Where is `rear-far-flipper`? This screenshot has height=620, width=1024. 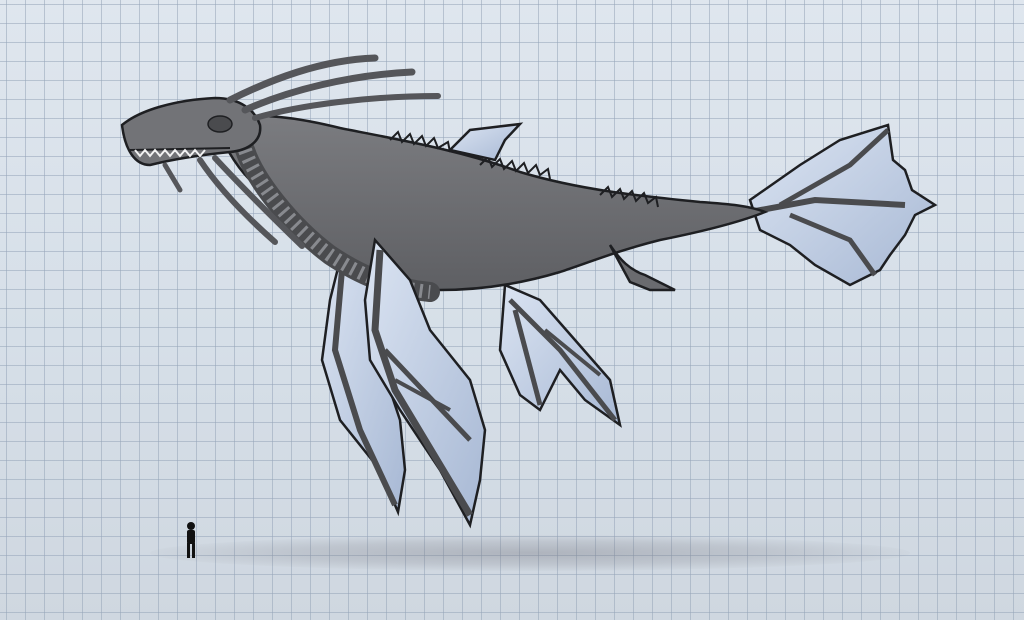
rear-far-flipper is located at coordinates (560, 355).